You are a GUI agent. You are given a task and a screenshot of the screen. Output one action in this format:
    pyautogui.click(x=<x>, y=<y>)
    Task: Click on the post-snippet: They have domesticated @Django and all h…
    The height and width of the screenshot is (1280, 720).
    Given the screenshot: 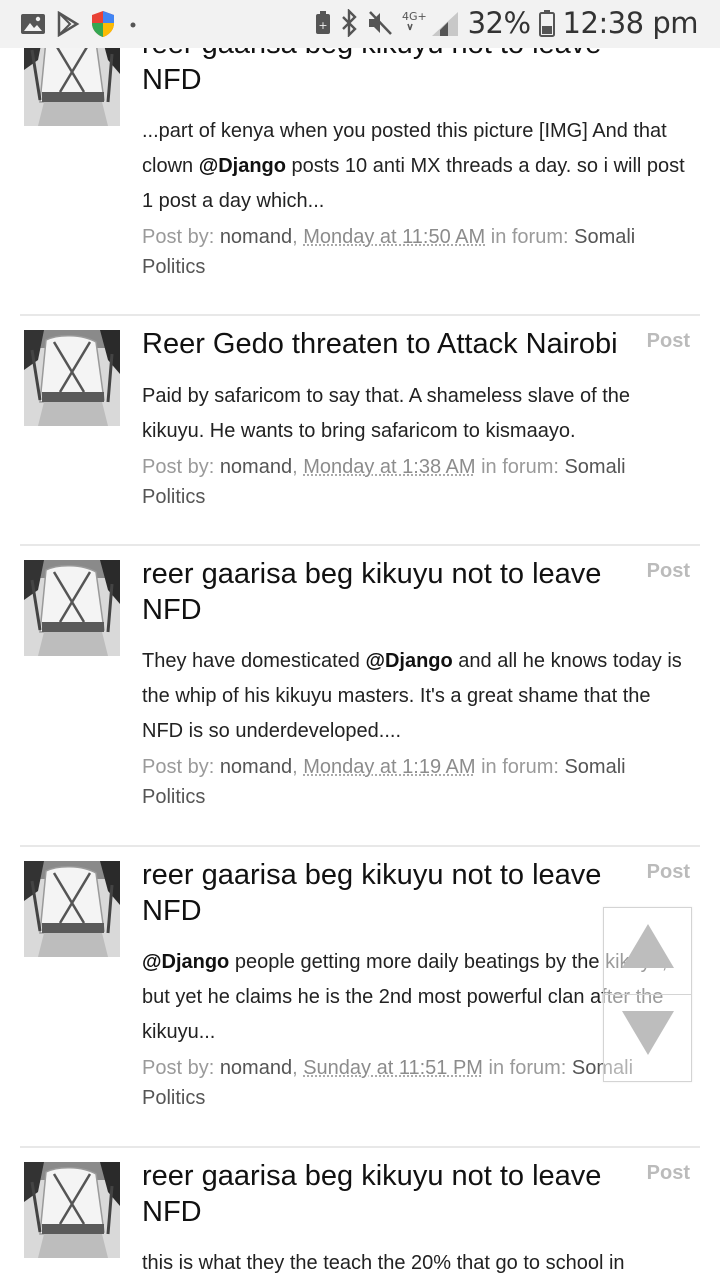 What is the action you would take?
    pyautogui.click(x=417, y=696)
    